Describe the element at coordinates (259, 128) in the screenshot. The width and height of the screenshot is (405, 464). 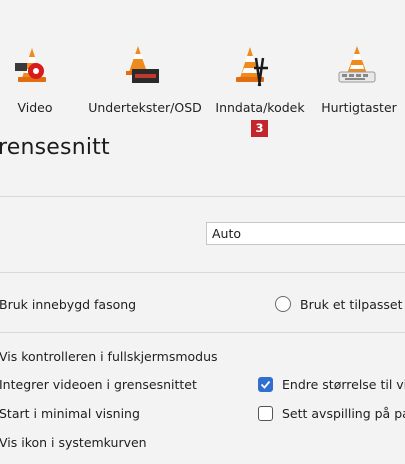
I see `step-badge: 3` at that location.